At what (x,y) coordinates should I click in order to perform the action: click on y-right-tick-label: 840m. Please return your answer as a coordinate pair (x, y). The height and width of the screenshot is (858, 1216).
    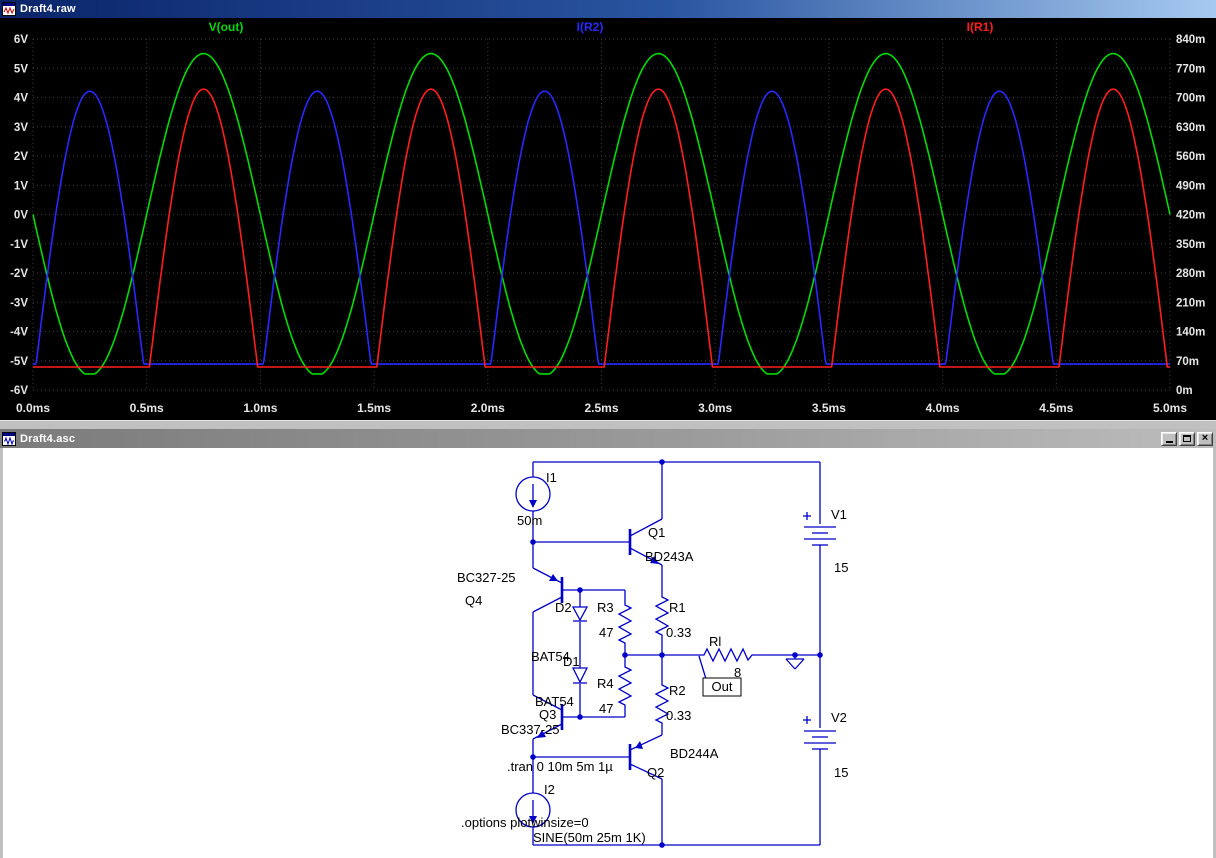
    Looking at the image, I should click on (1190, 40).